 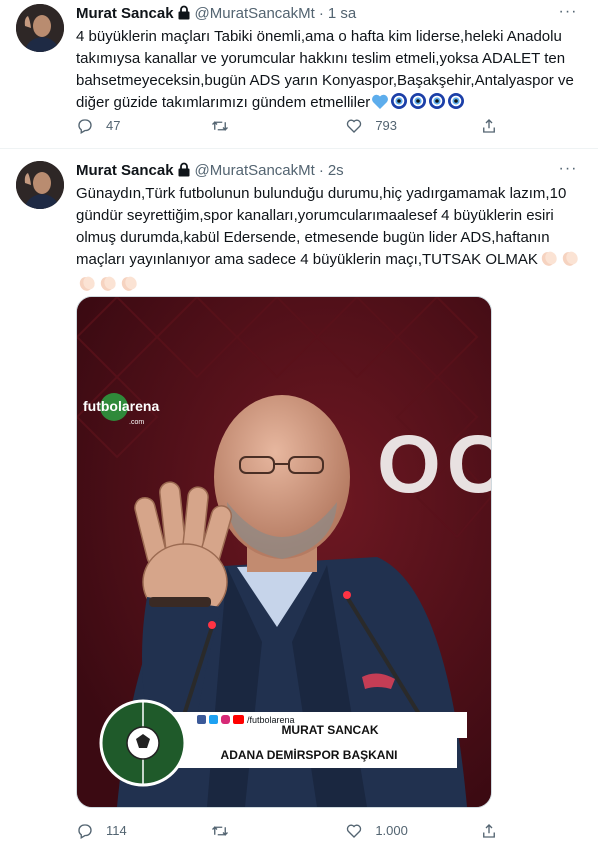 I want to click on like-button: 793, so click(x=390, y=126).